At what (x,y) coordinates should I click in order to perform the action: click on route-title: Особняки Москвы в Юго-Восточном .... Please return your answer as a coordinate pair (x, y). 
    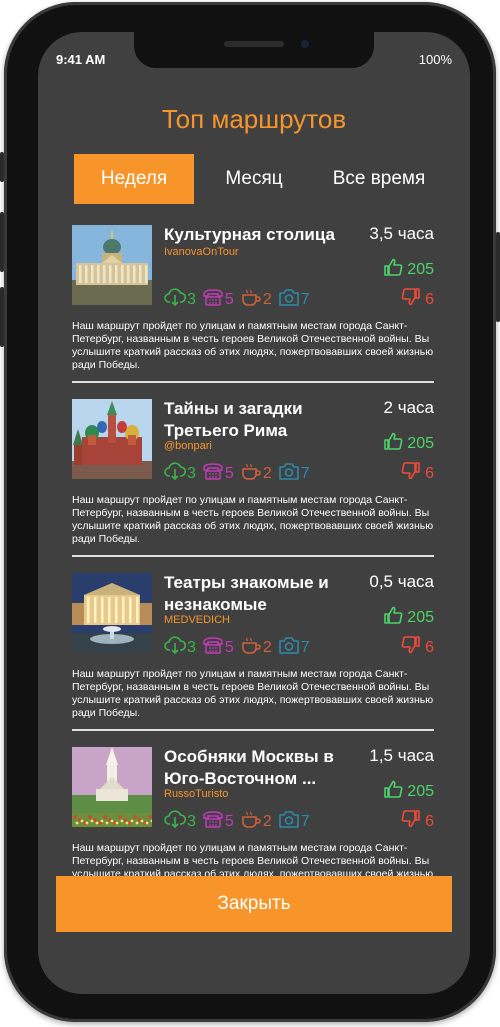
    Looking at the image, I should click on (259, 768).